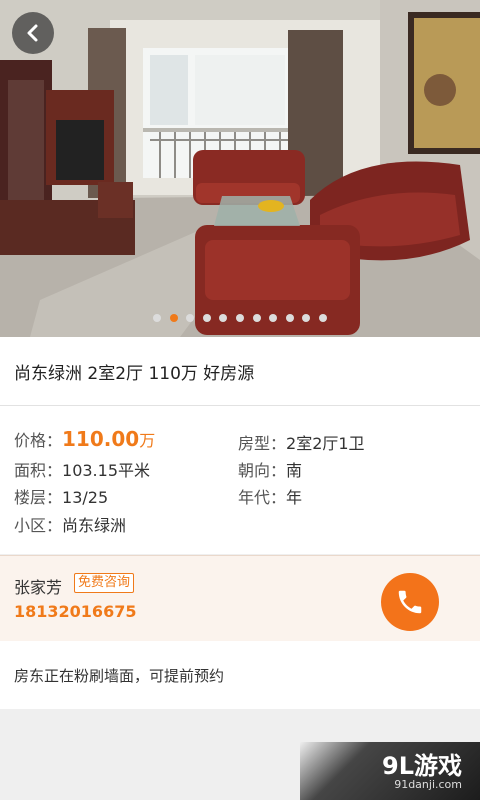  Describe the element at coordinates (294, 470) in the screenshot. I see `orientation-value: 南` at that location.